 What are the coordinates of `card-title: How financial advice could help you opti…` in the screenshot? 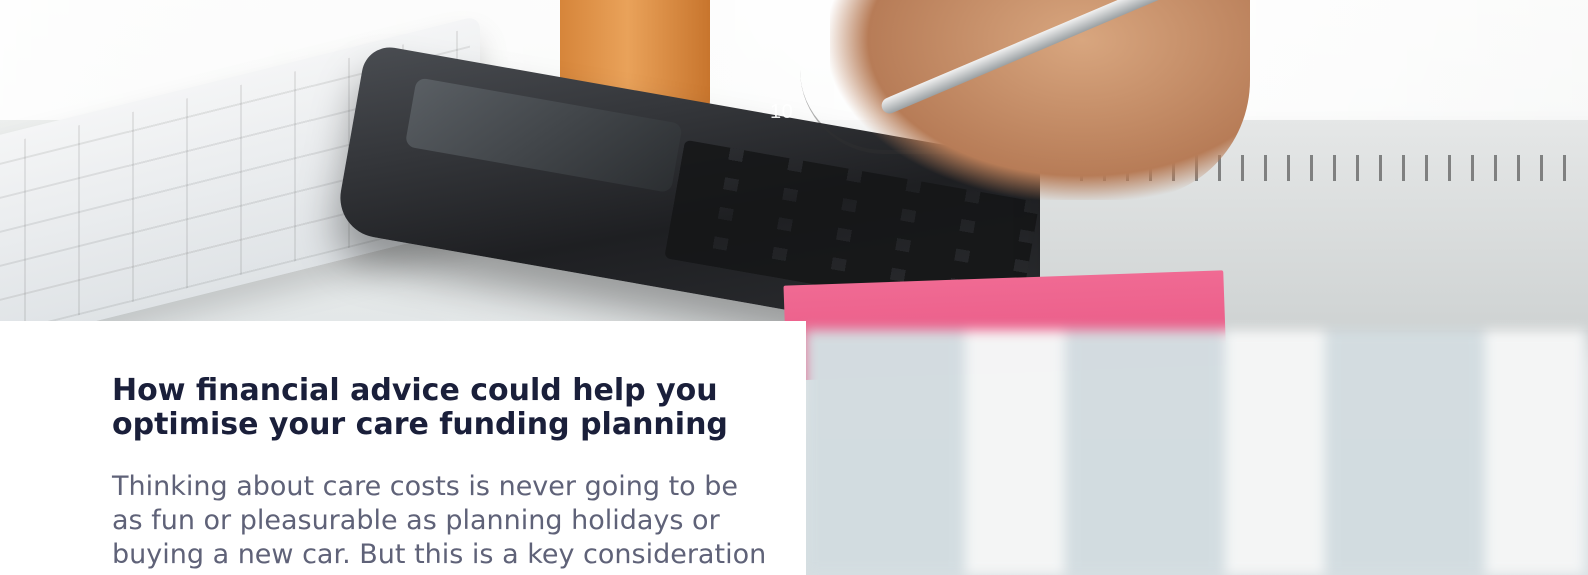 It's located at (420, 407).